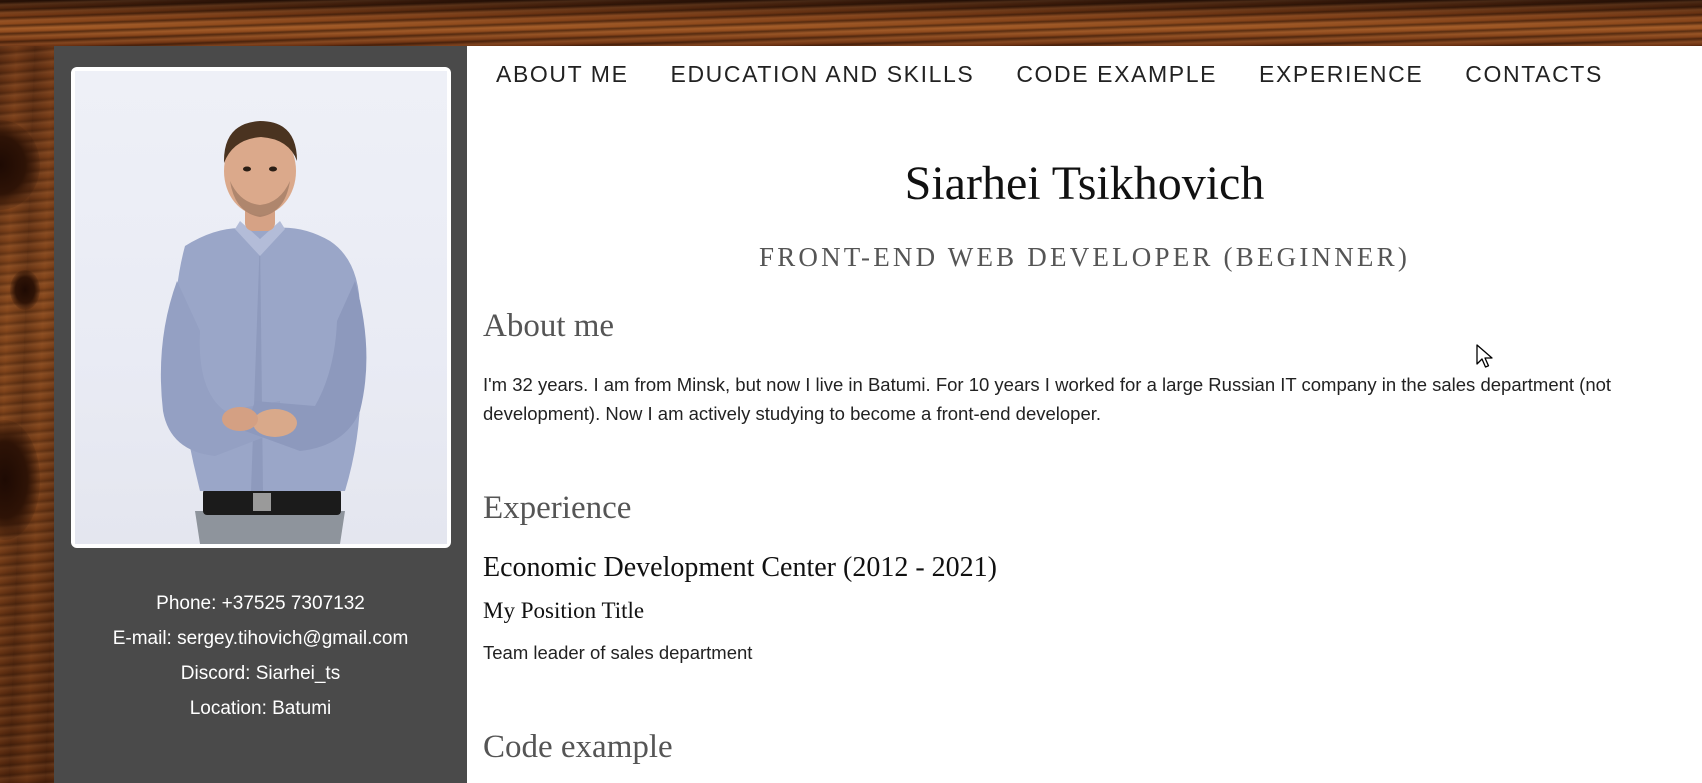 The width and height of the screenshot is (1702, 783). What do you see at coordinates (557, 508) in the screenshot?
I see `section-heading-experience: Experience` at bounding box center [557, 508].